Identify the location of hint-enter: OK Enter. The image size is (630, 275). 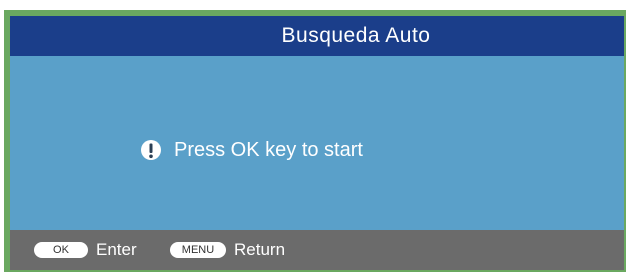
(85, 250).